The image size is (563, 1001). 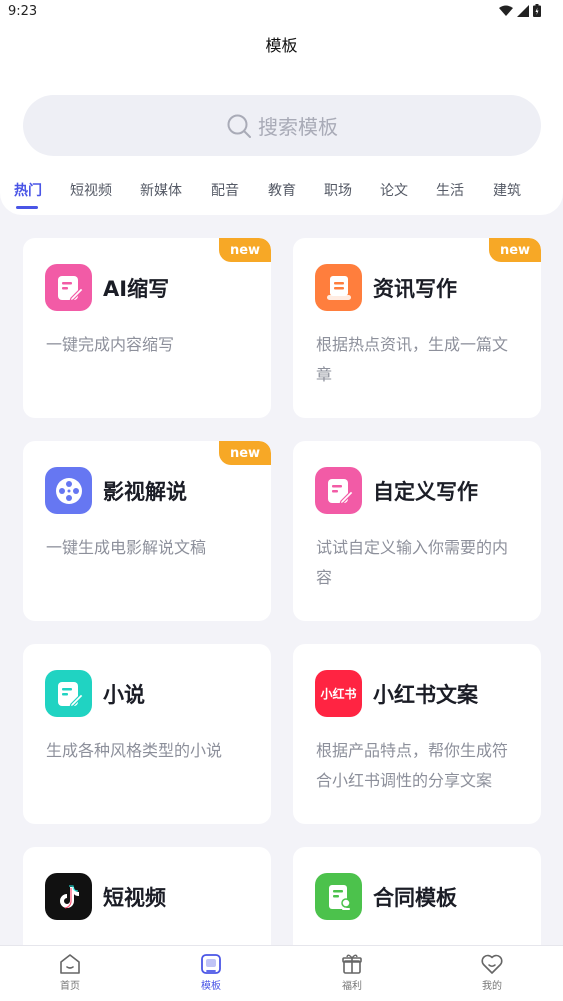 I want to click on page-title: 模板, so click(x=281, y=45).